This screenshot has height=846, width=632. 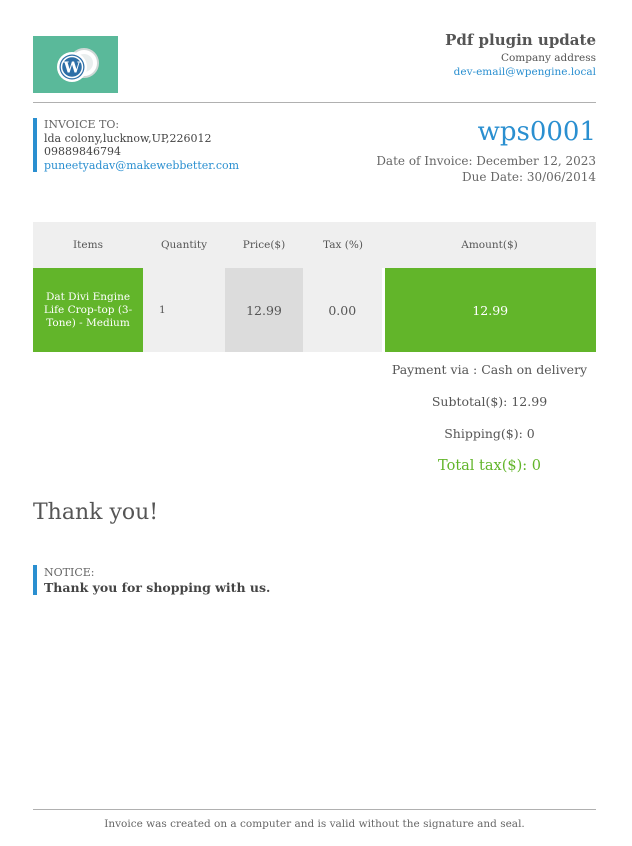 I want to click on shipping: Shipping($): 0, so click(x=489, y=433).